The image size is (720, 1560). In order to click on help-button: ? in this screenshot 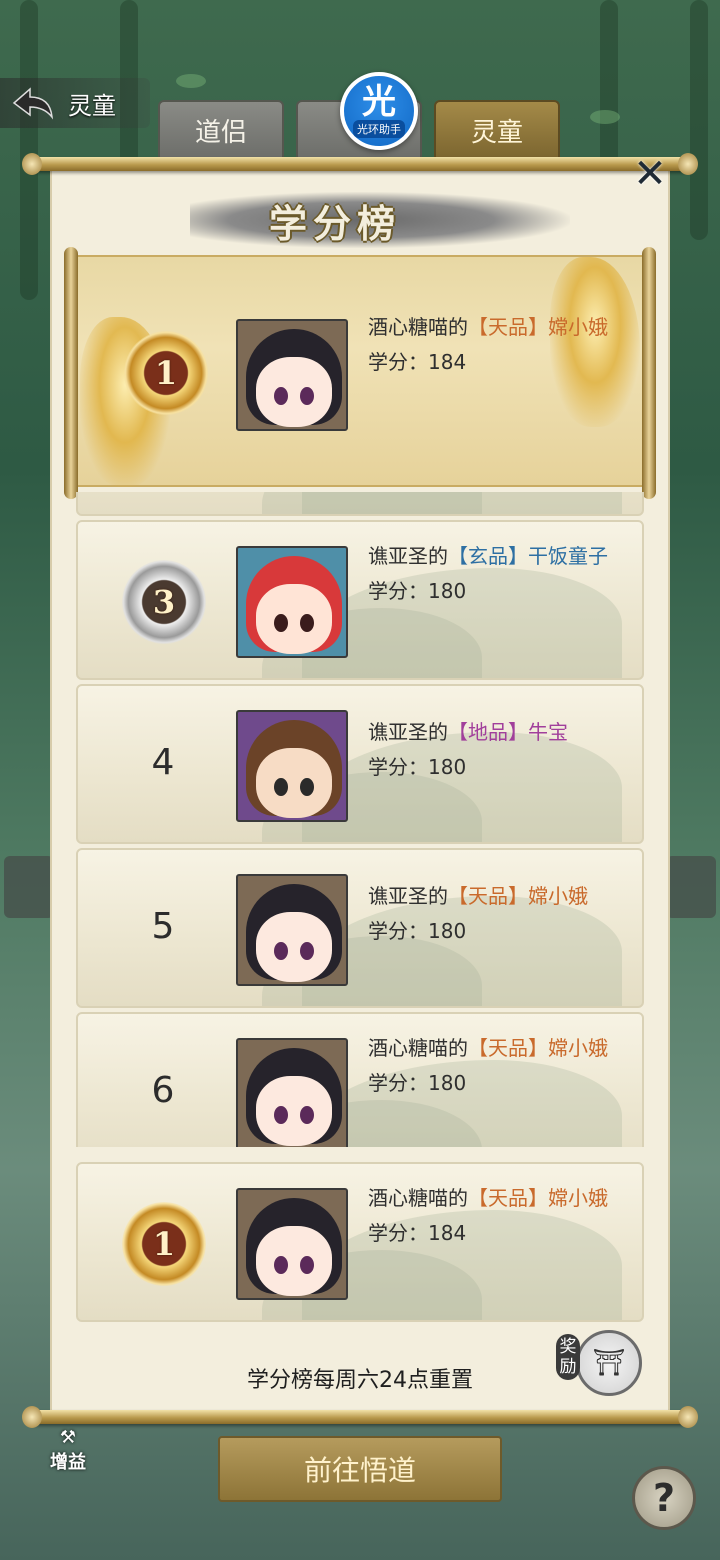, I will do `click(664, 1498)`.